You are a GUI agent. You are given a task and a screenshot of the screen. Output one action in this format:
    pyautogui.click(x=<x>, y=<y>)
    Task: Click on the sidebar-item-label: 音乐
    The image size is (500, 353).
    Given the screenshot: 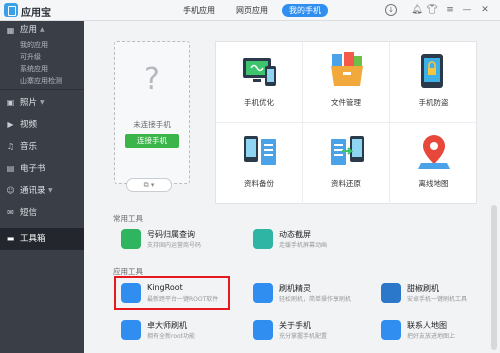 What is the action you would take?
    pyautogui.click(x=29, y=147)
    